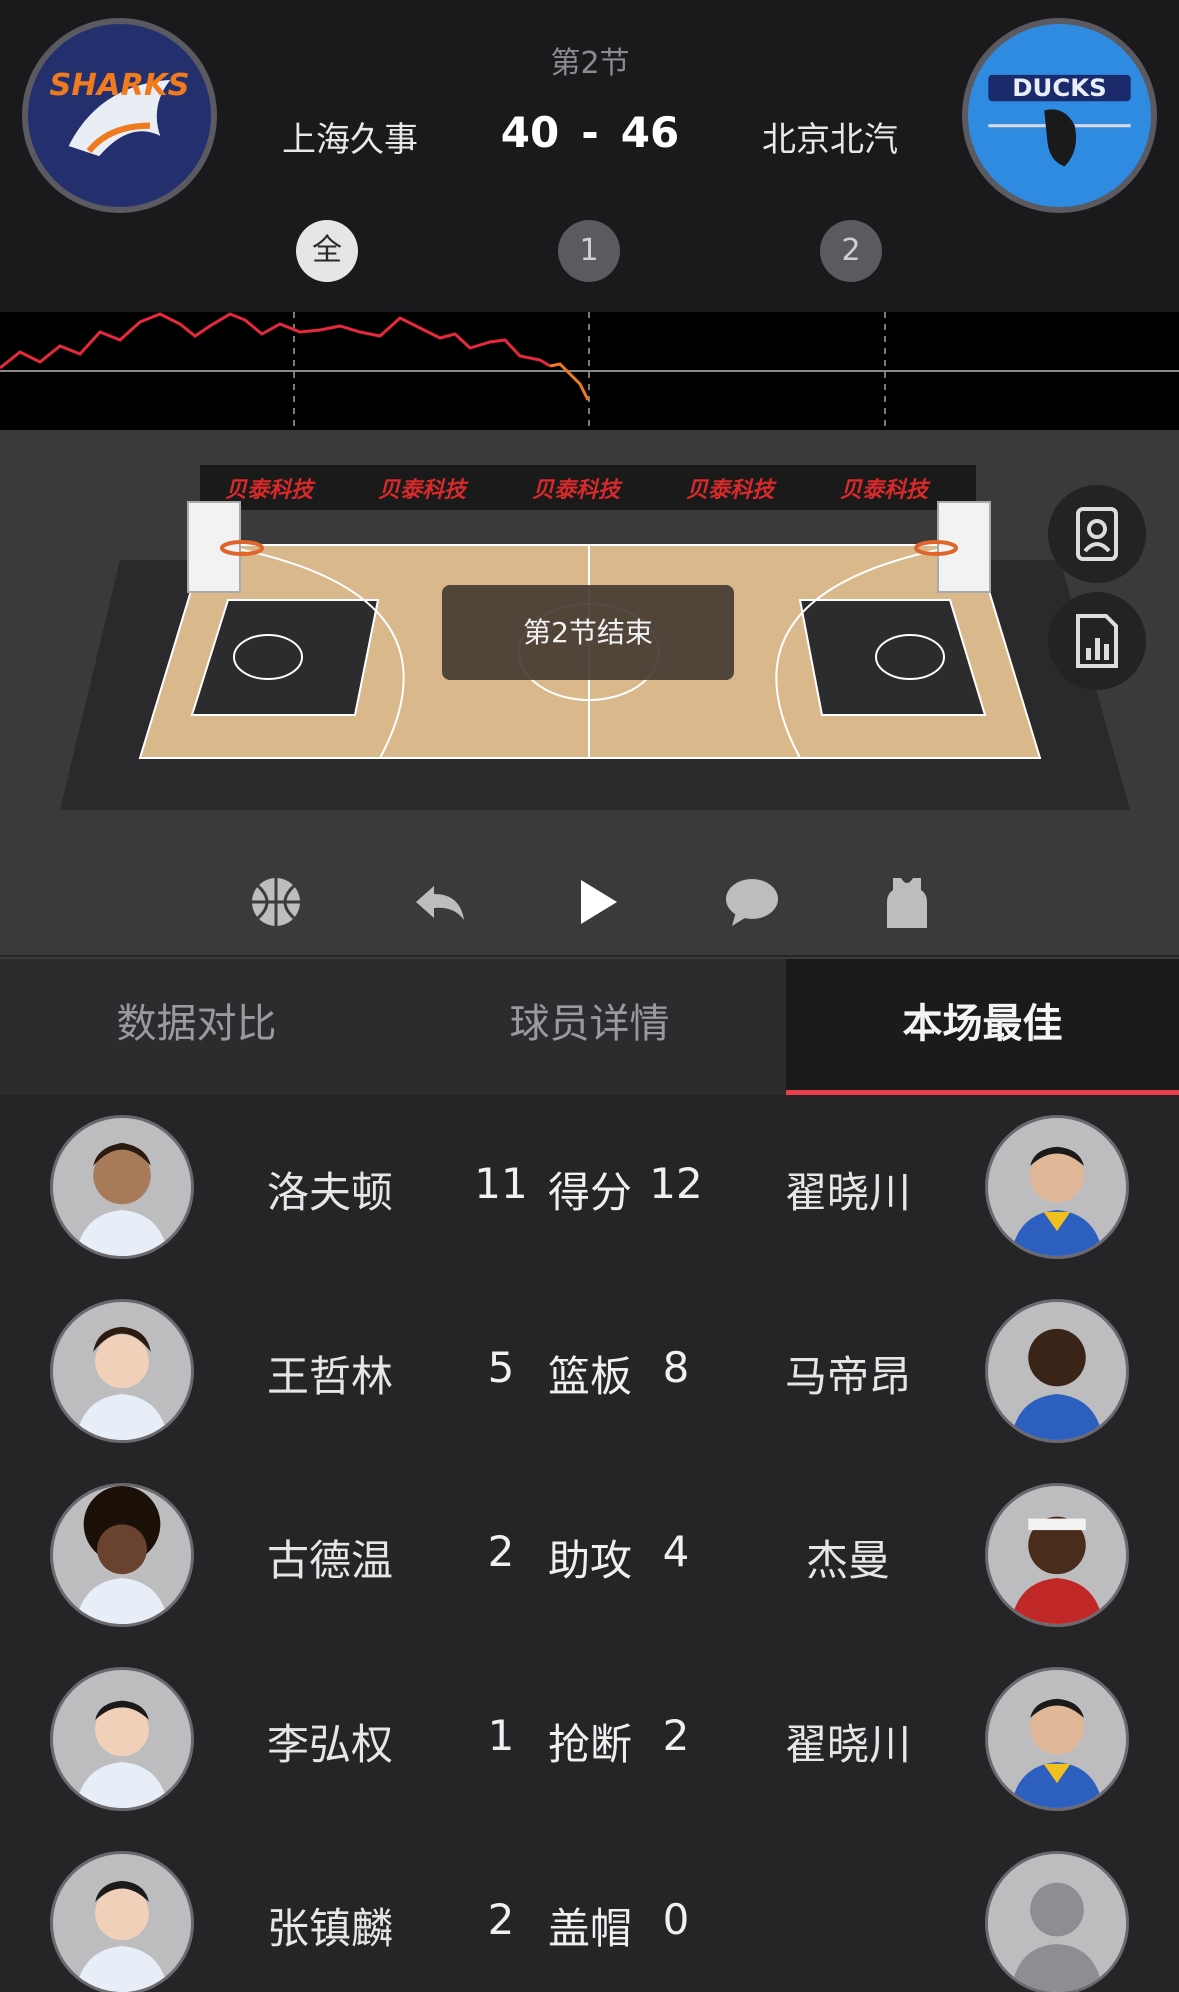 The height and width of the screenshot is (1992, 1179). I want to click on basketball-icon, so click(276, 902).